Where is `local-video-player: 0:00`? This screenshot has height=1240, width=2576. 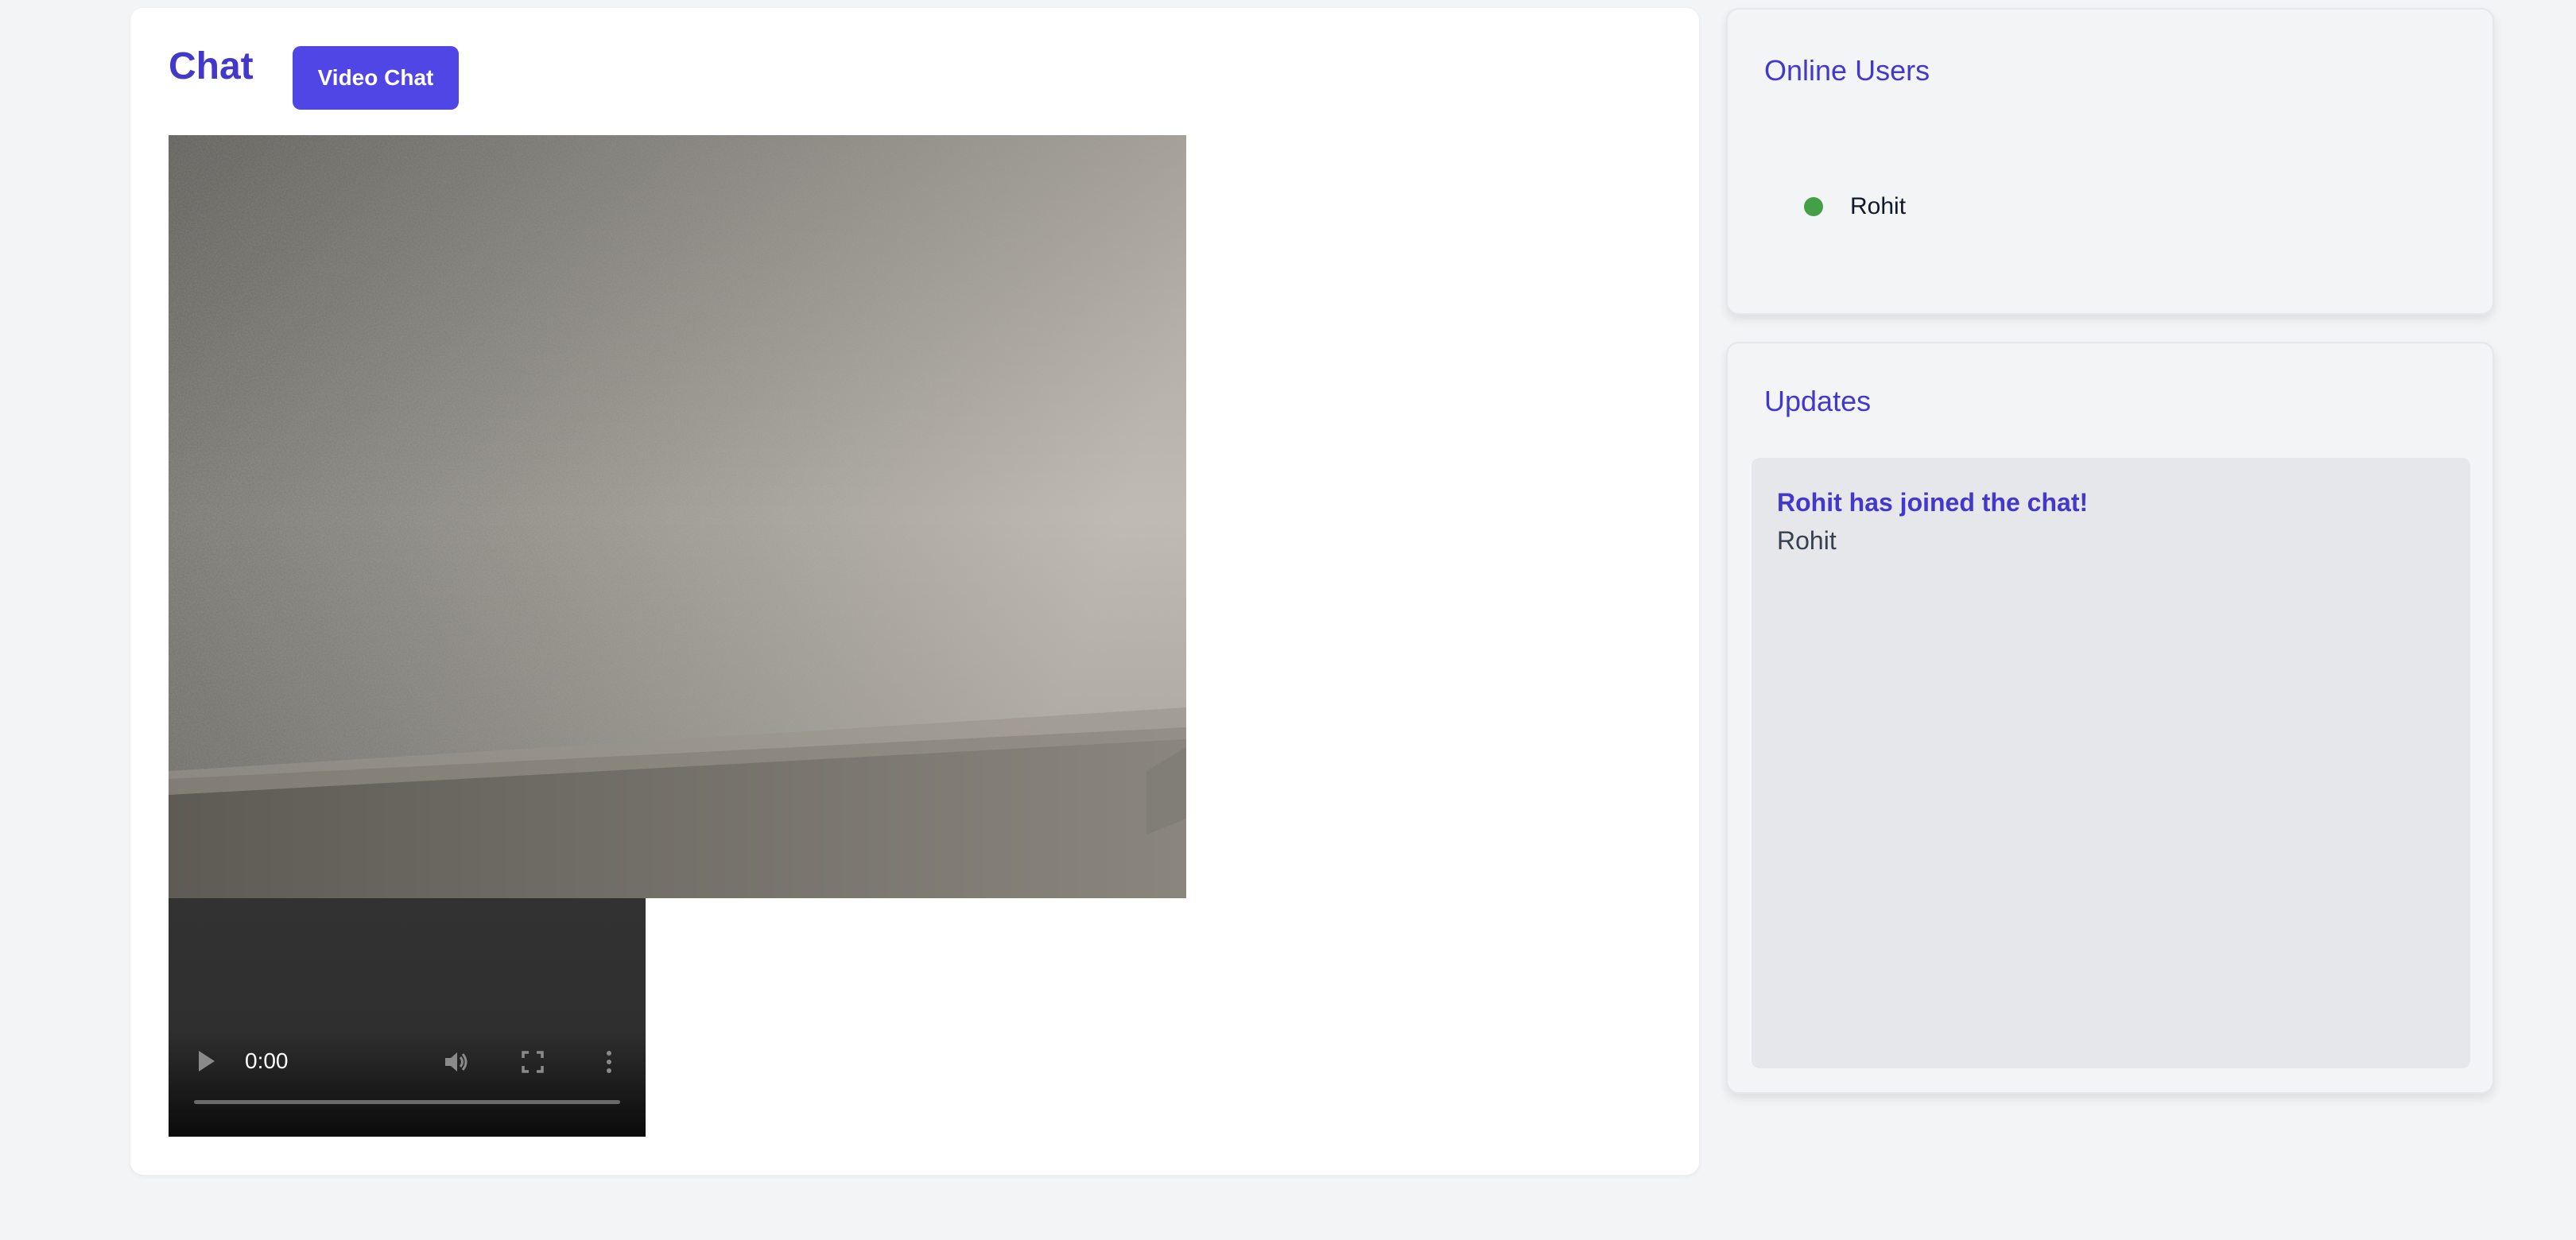
local-video-player: 0:00 is located at coordinates (407, 1017).